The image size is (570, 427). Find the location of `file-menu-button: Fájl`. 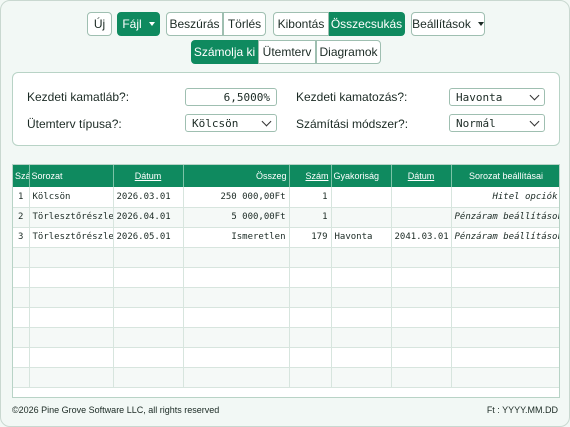

file-menu-button: Fájl is located at coordinates (138, 24).